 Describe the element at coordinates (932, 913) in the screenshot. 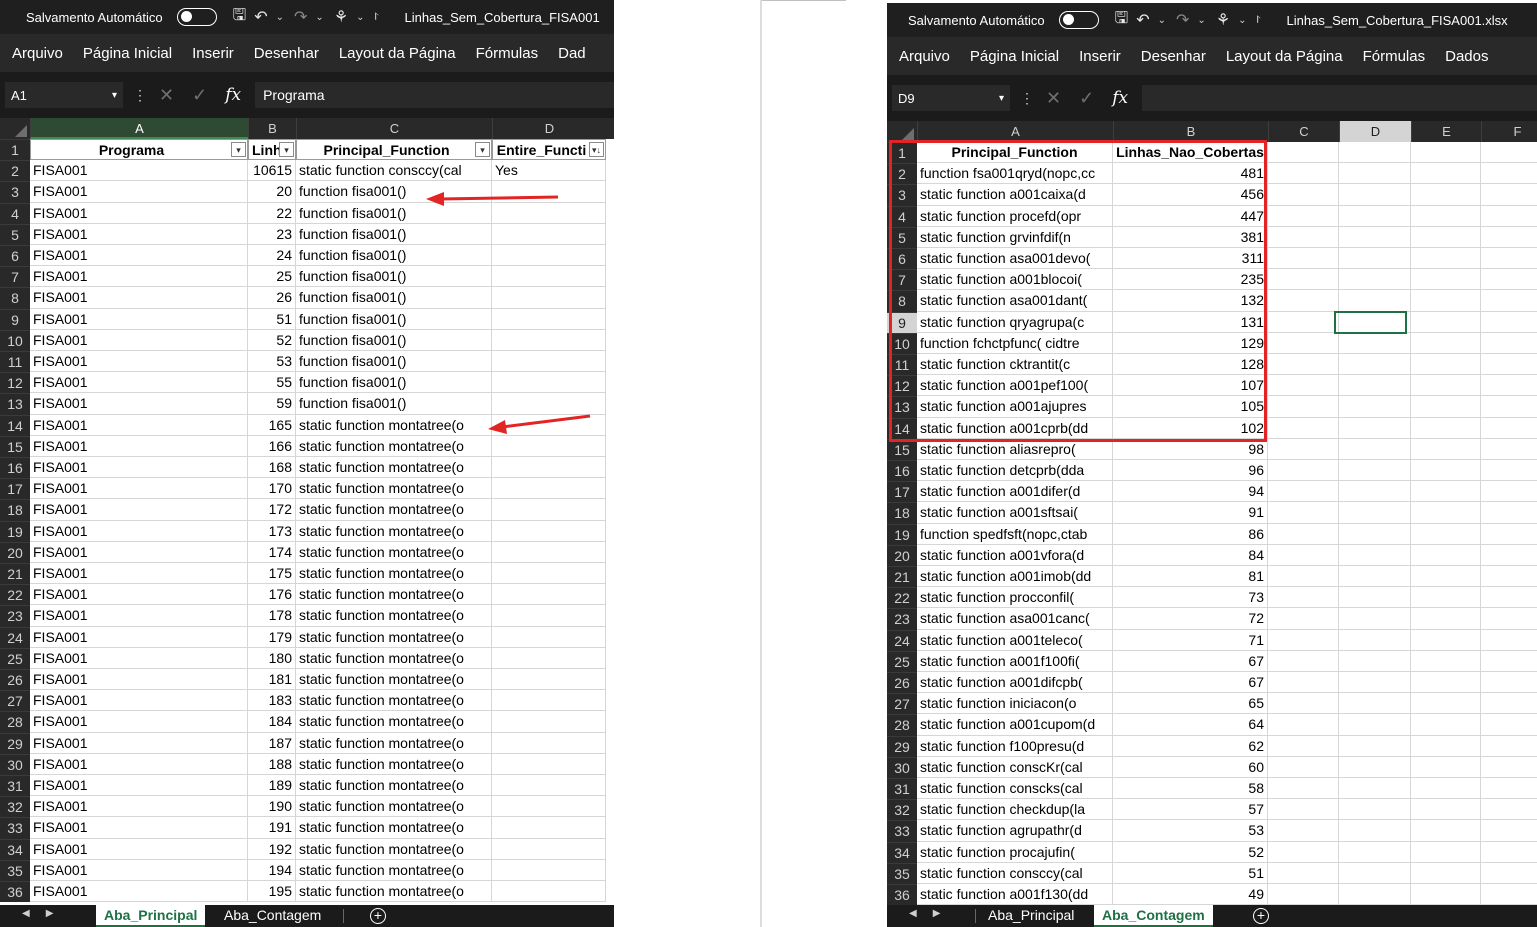

I see `sheet-navigation-arrows: ◀▶` at that location.